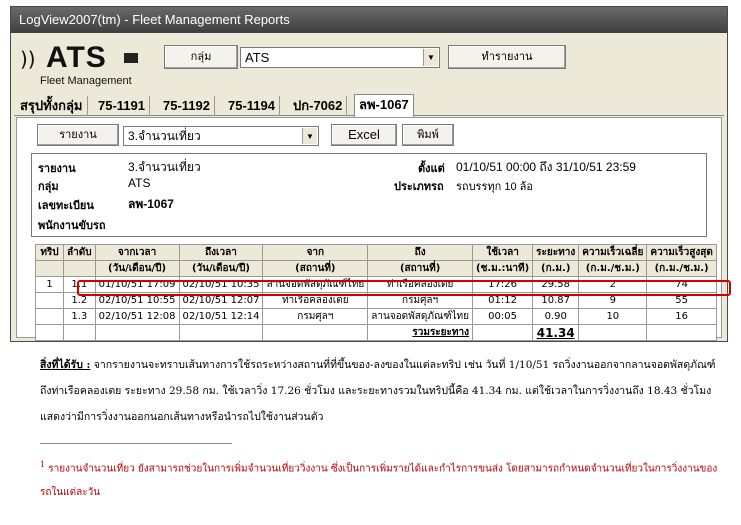 Image resolution: width=741 pixels, height=525 pixels. Describe the element at coordinates (221, 268) in the screenshot. I see `unit-to-time: (วัน/เดือน/ปี)` at that location.